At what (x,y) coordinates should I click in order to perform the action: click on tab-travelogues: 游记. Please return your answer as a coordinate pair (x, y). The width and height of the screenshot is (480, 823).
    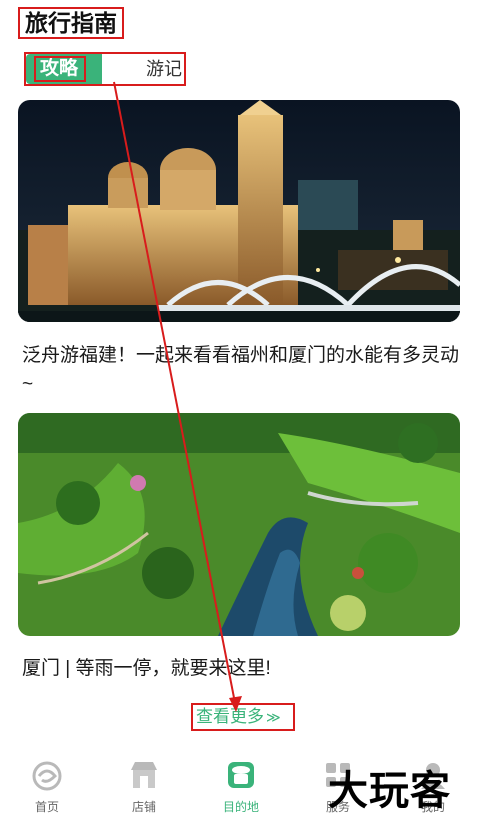
    Looking at the image, I should click on (164, 69).